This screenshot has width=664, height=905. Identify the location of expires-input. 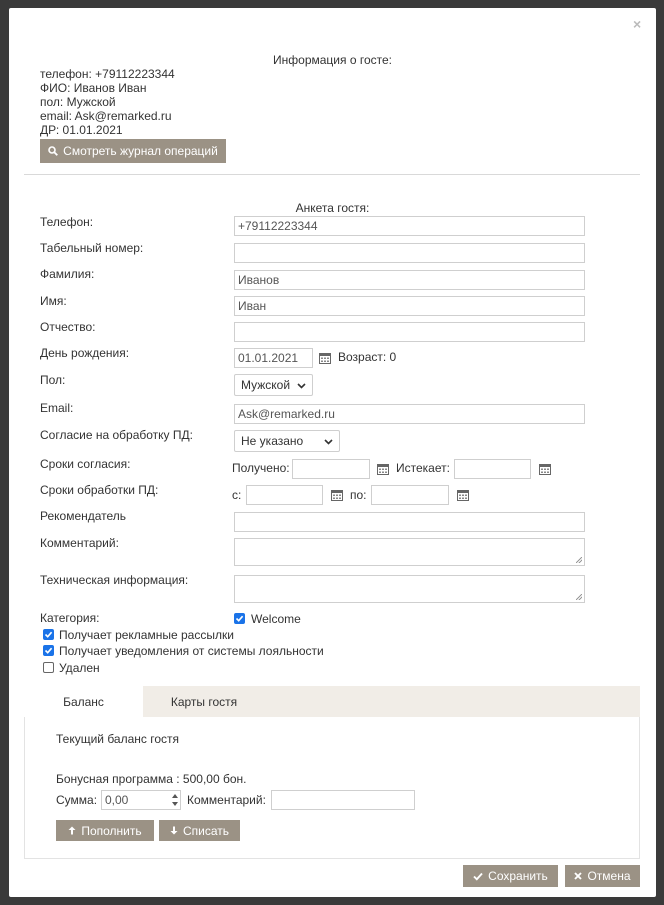
(492, 469).